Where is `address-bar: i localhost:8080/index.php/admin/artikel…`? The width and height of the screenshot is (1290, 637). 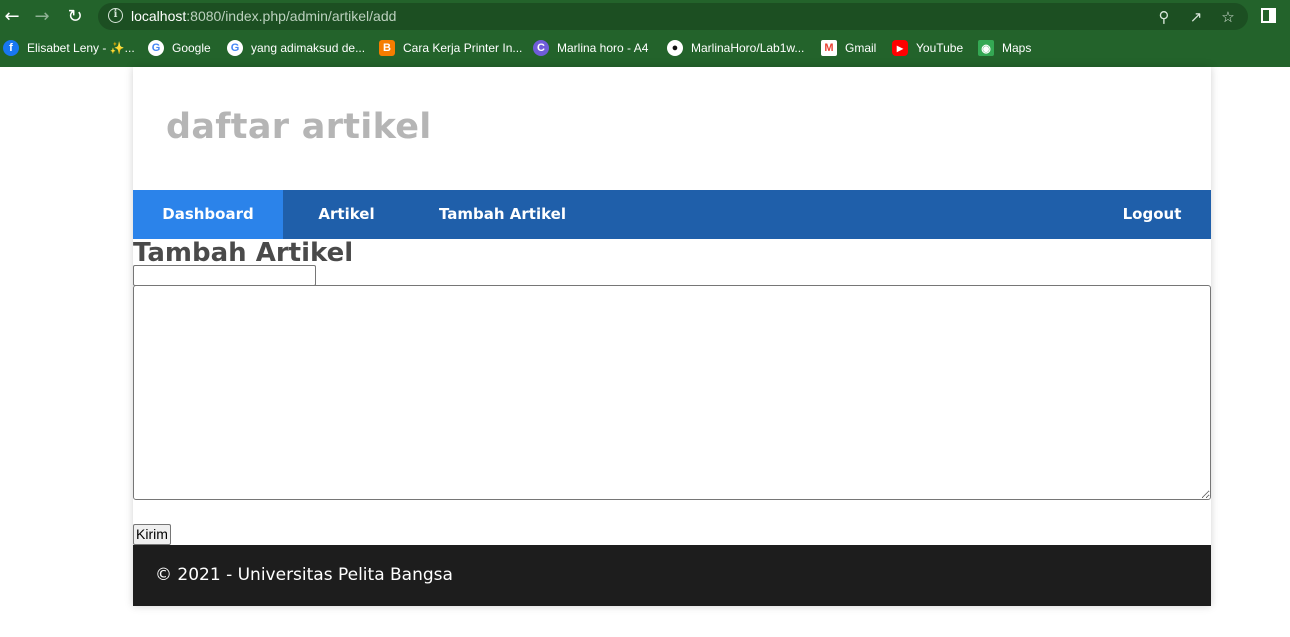 address-bar: i localhost:8080/index.php/admin/artikel… is located at coordinates (673, 16).